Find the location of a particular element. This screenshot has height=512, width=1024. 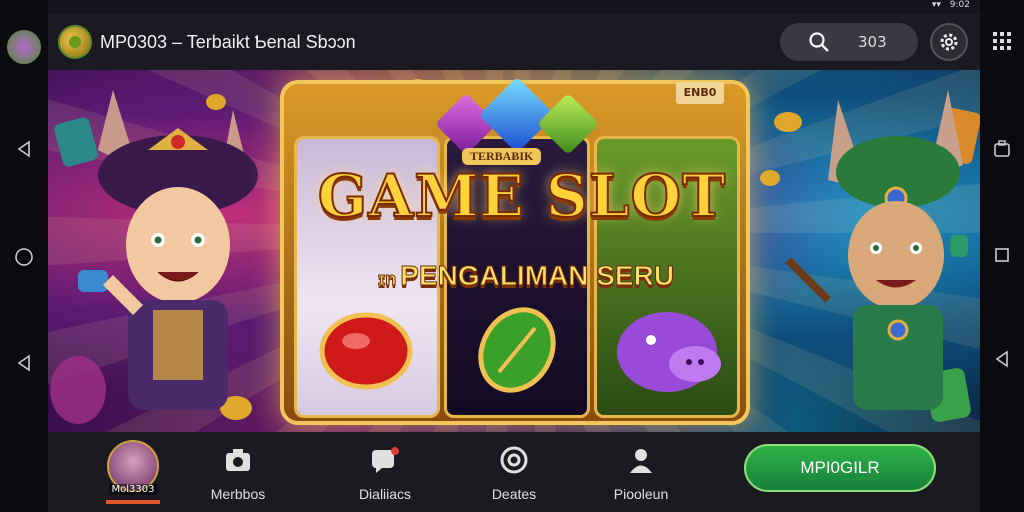

cta-button: MPI0GILR is located at coordinates (840, 468).